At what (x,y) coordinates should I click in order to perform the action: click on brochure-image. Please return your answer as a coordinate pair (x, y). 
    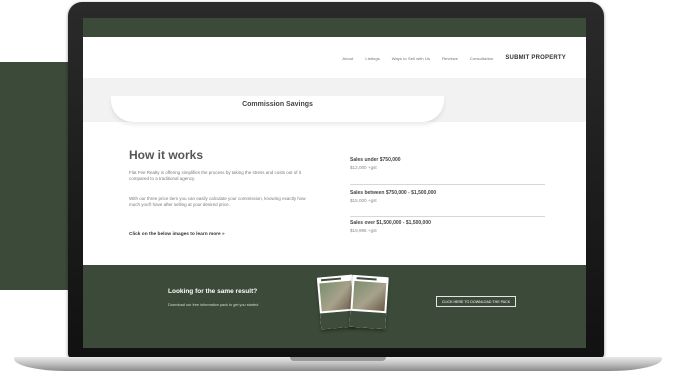
    Looking at the image, I should click on (369, 302).